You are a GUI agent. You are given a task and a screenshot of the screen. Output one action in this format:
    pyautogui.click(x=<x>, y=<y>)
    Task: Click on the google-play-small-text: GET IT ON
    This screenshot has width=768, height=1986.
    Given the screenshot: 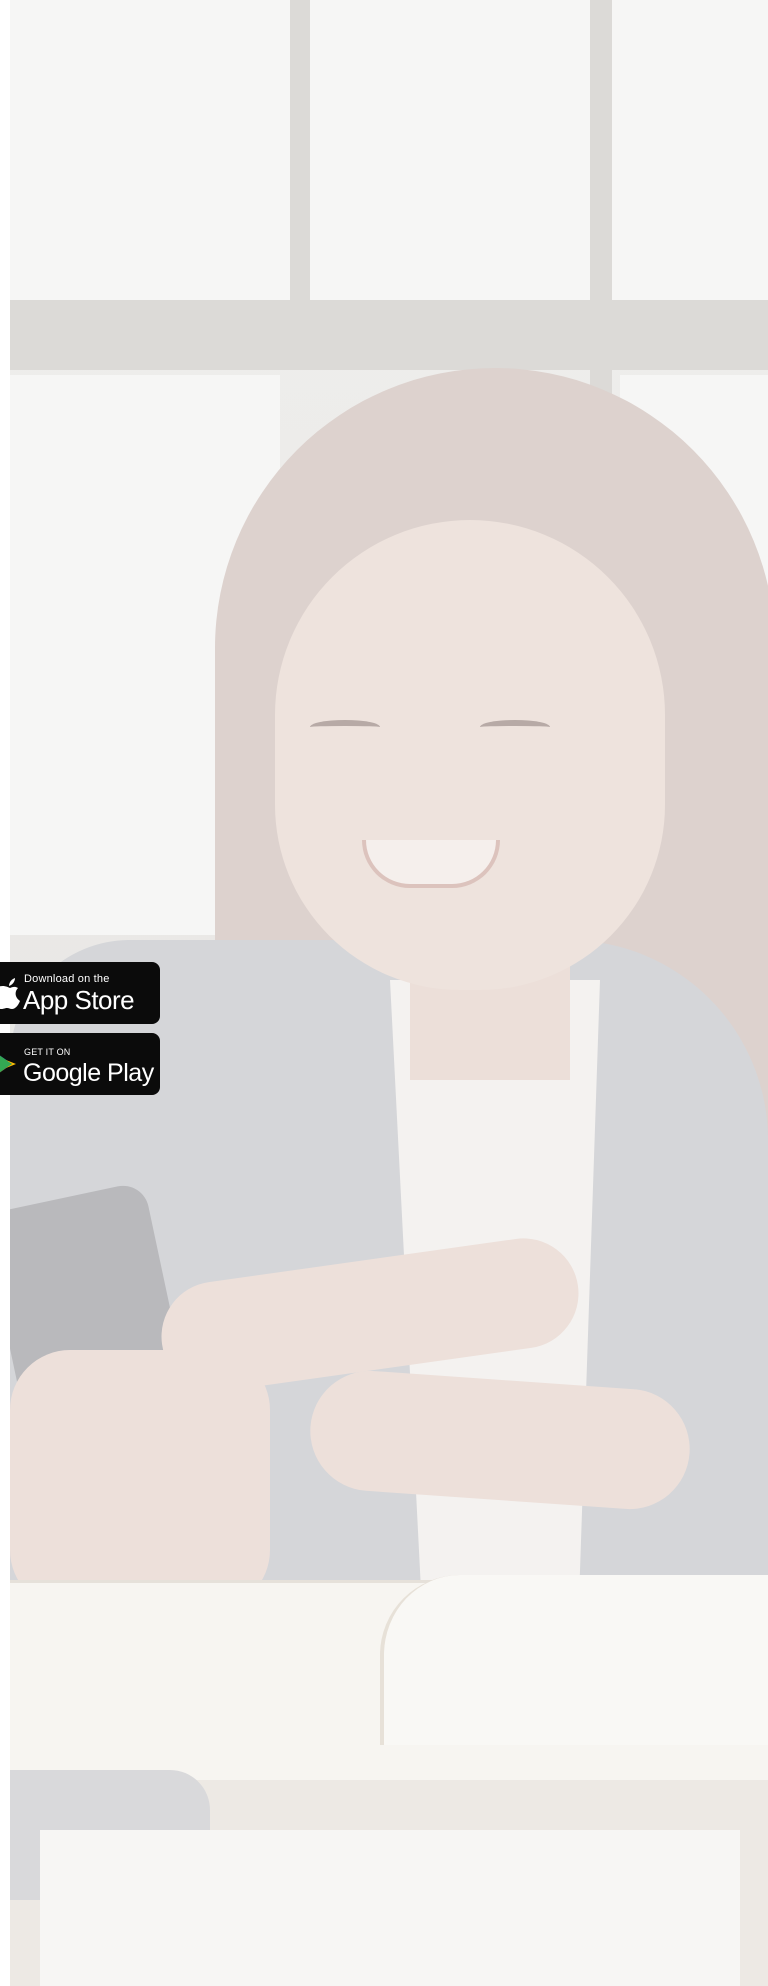 What is the action you would take?
    pyautogui.click(x=47, y=1052)
    